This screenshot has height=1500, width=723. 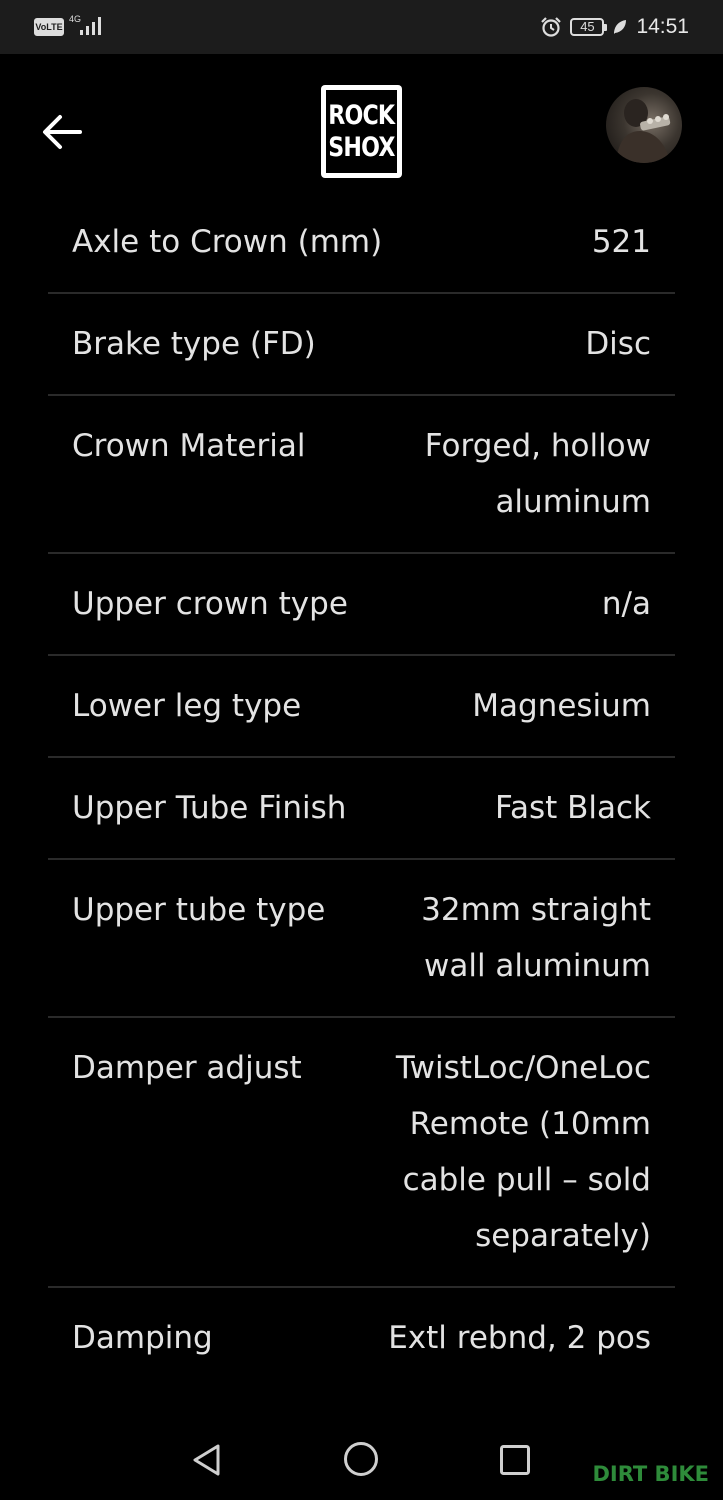 I want to click on spec-value: Forged, hollow aluminum, so click(x=537, y=474).